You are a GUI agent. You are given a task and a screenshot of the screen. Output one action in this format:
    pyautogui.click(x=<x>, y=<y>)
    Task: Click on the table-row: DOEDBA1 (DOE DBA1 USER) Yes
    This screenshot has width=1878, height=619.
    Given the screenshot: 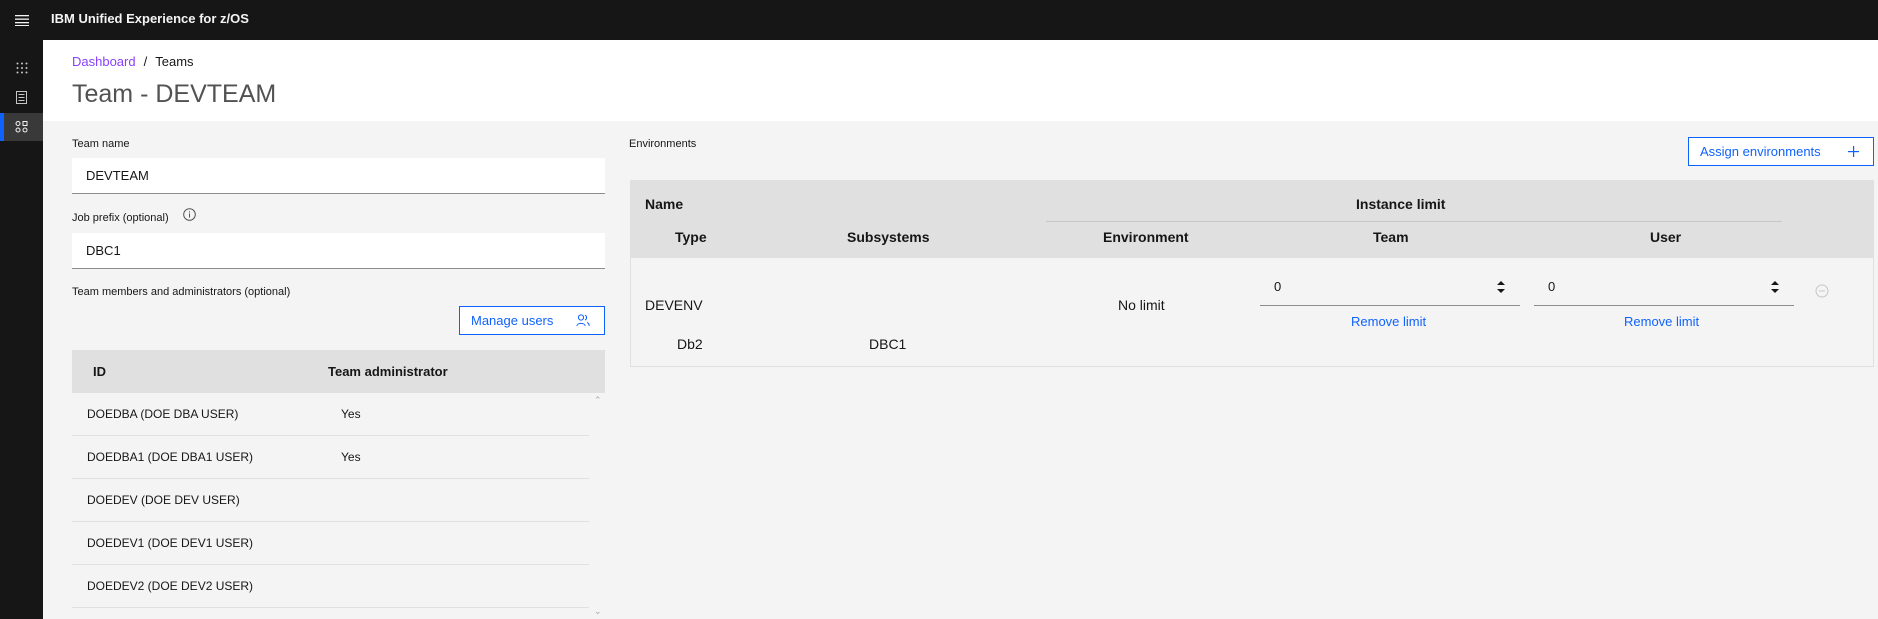 What is the action you would take?
    pyautogui.click(x=330, y=457)
    